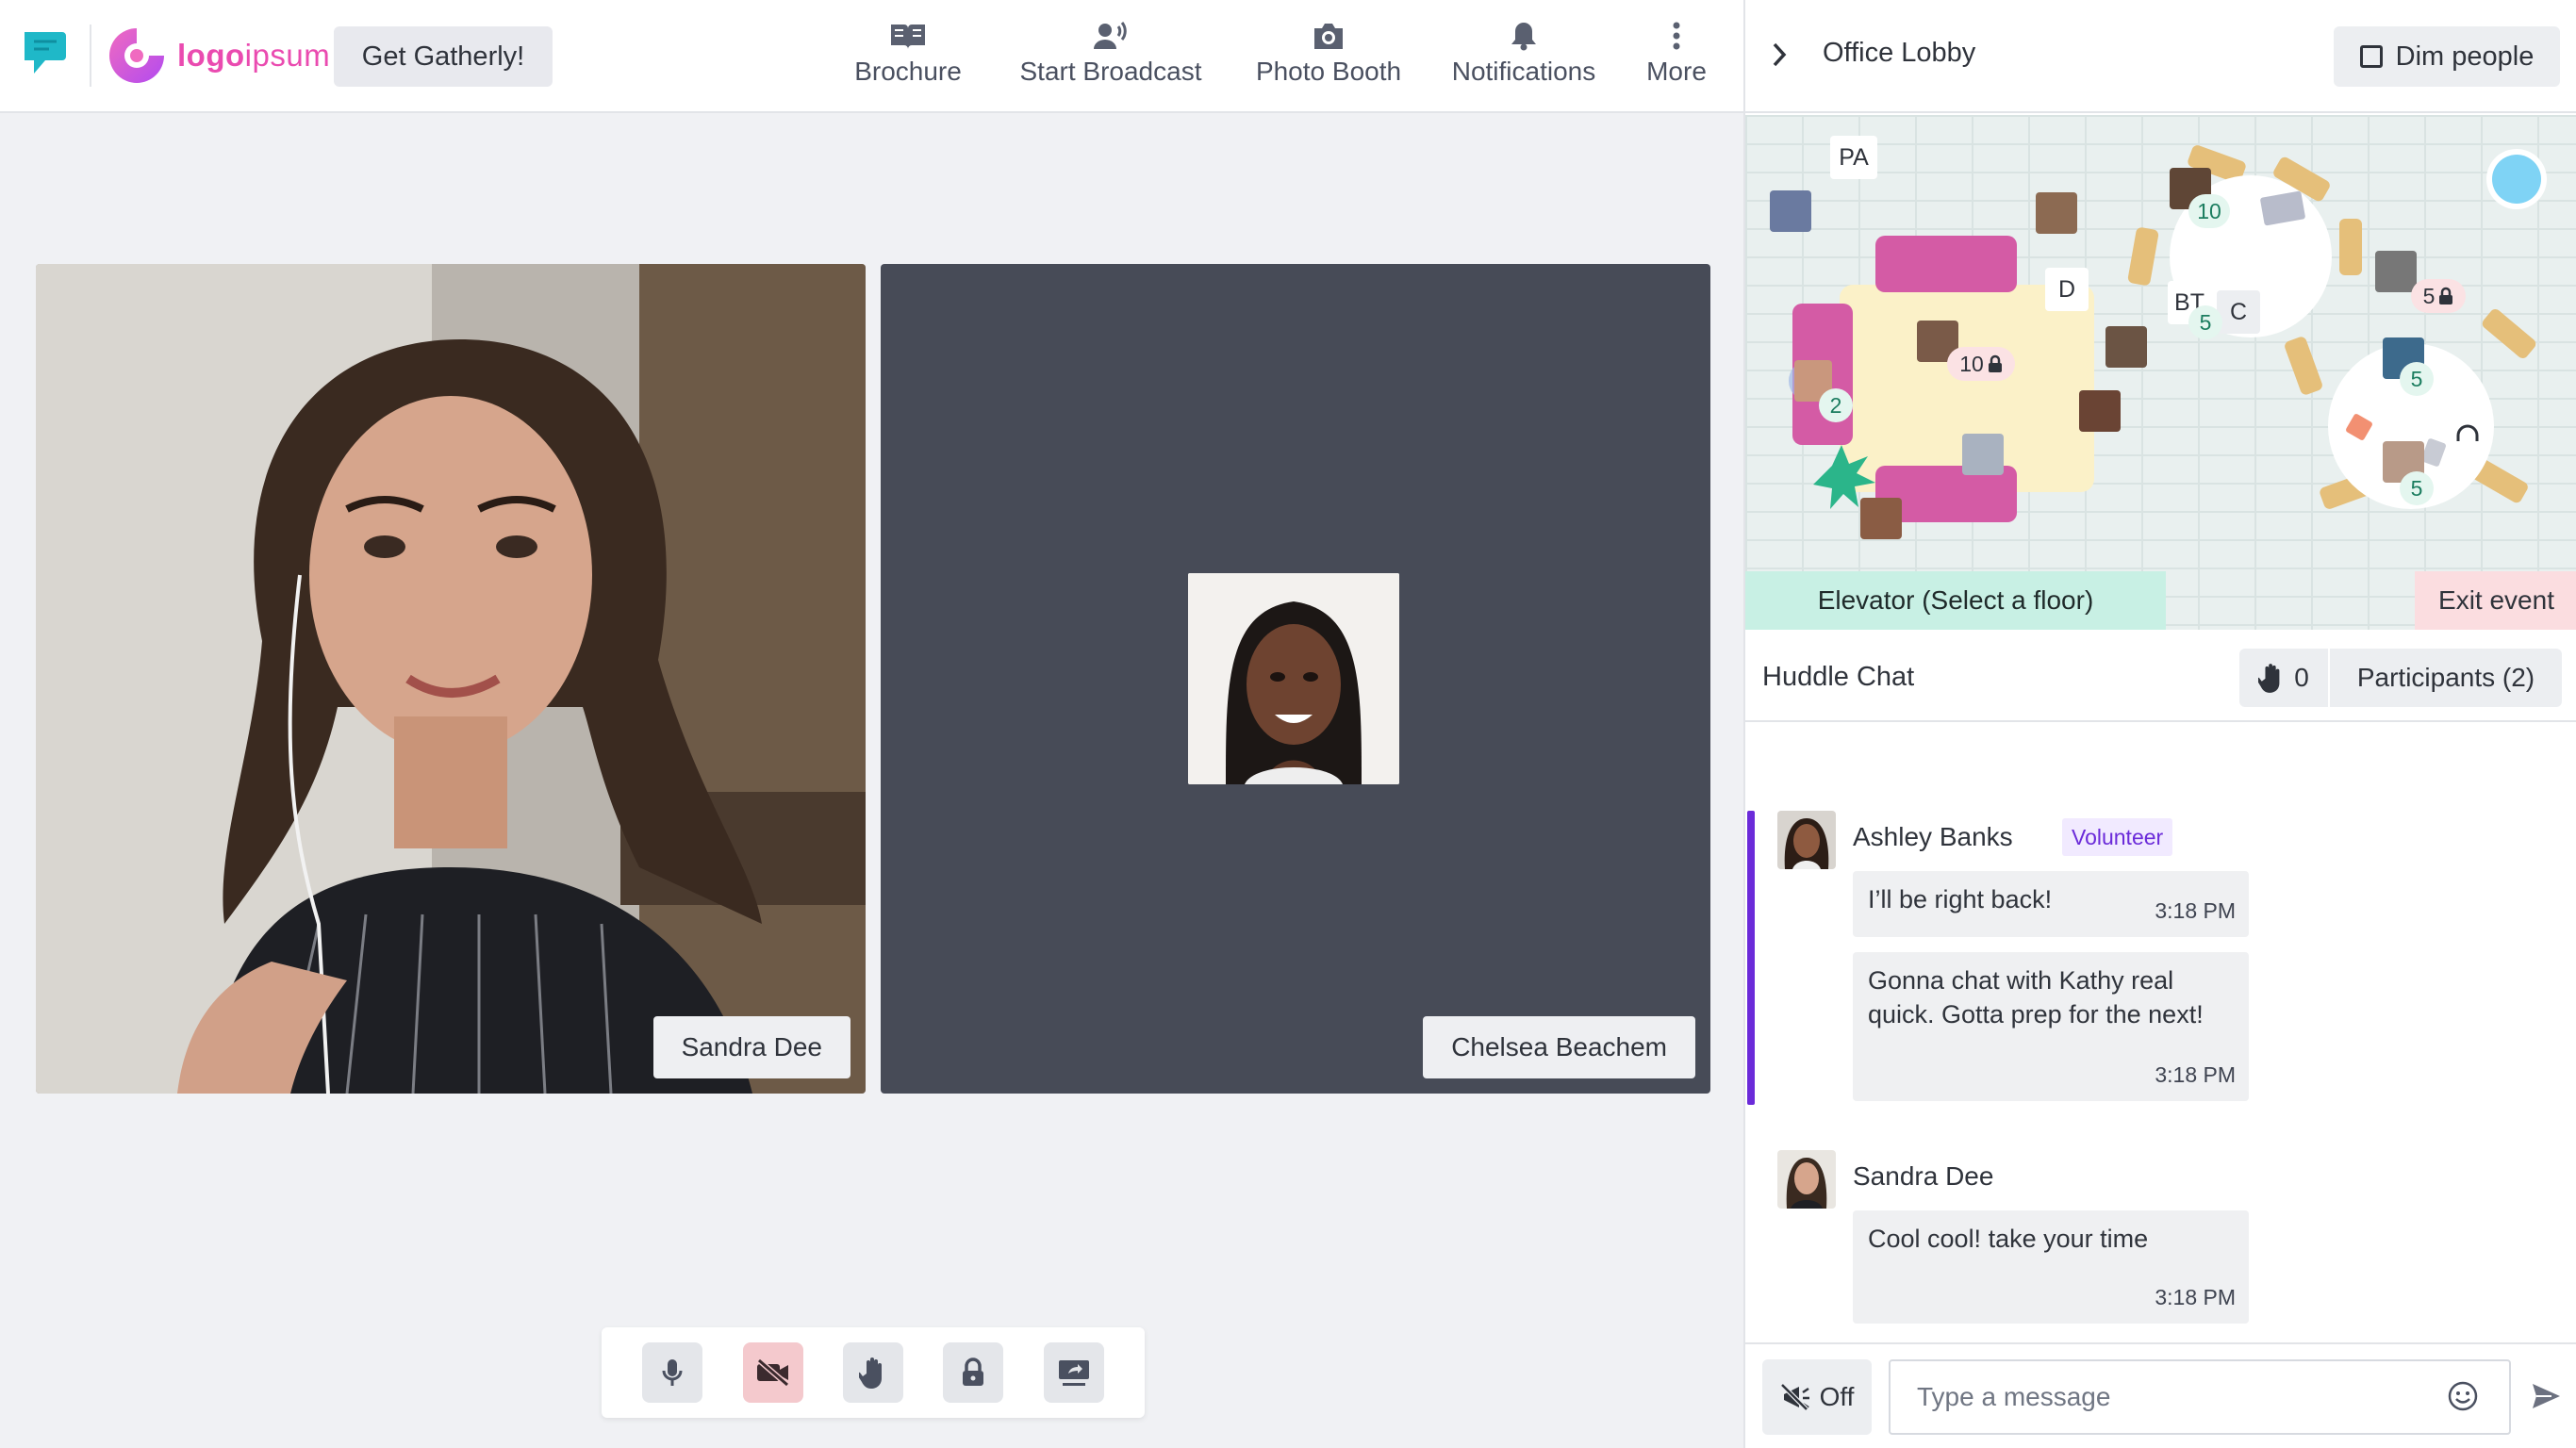 This screenshot has width=2576, height=1448. I want to click on room-map-illustration, so click(2158, 342).